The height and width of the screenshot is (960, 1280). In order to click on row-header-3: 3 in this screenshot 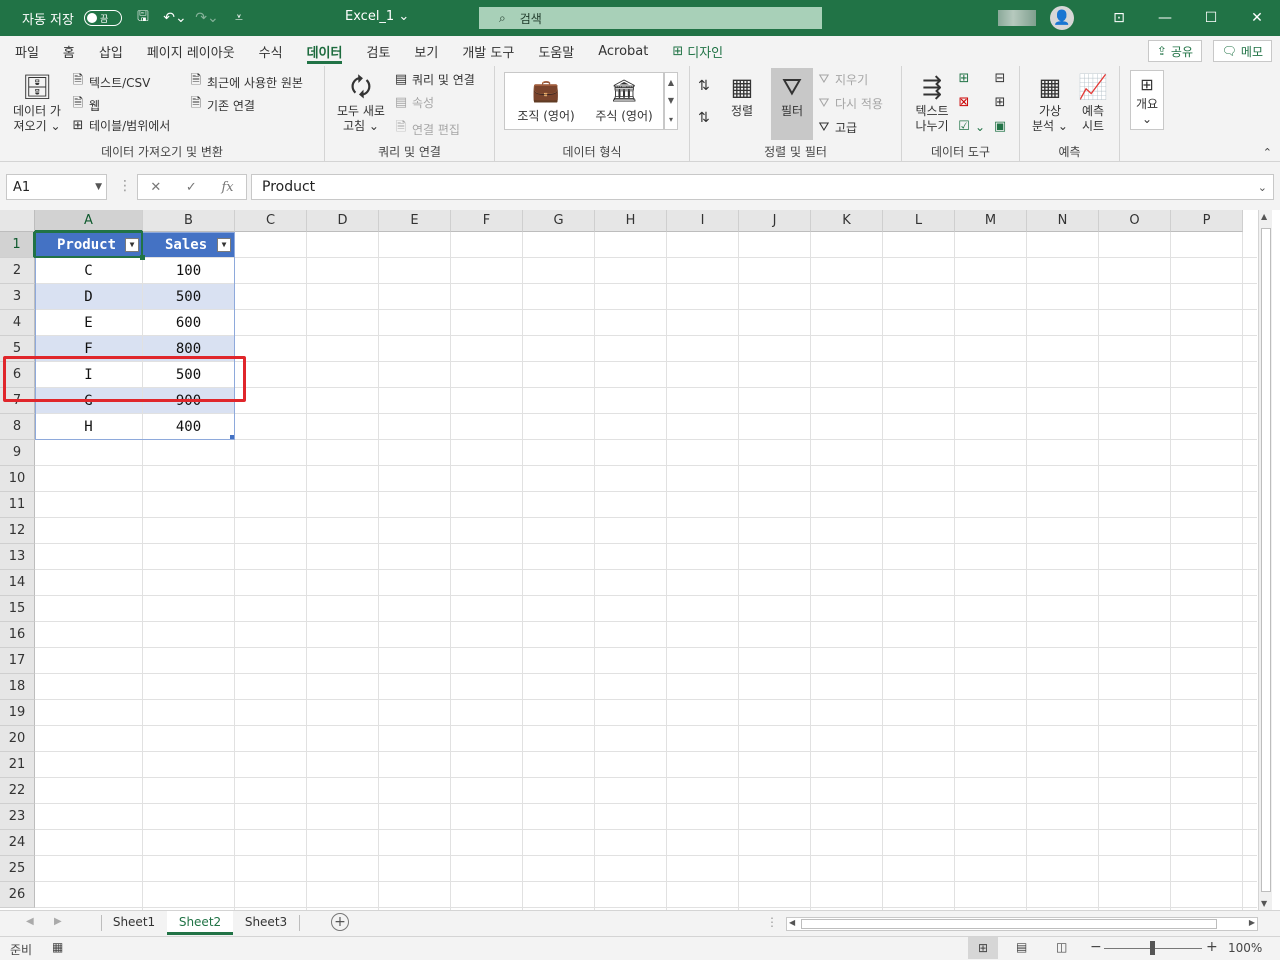, I will do `click(17, 297)`.